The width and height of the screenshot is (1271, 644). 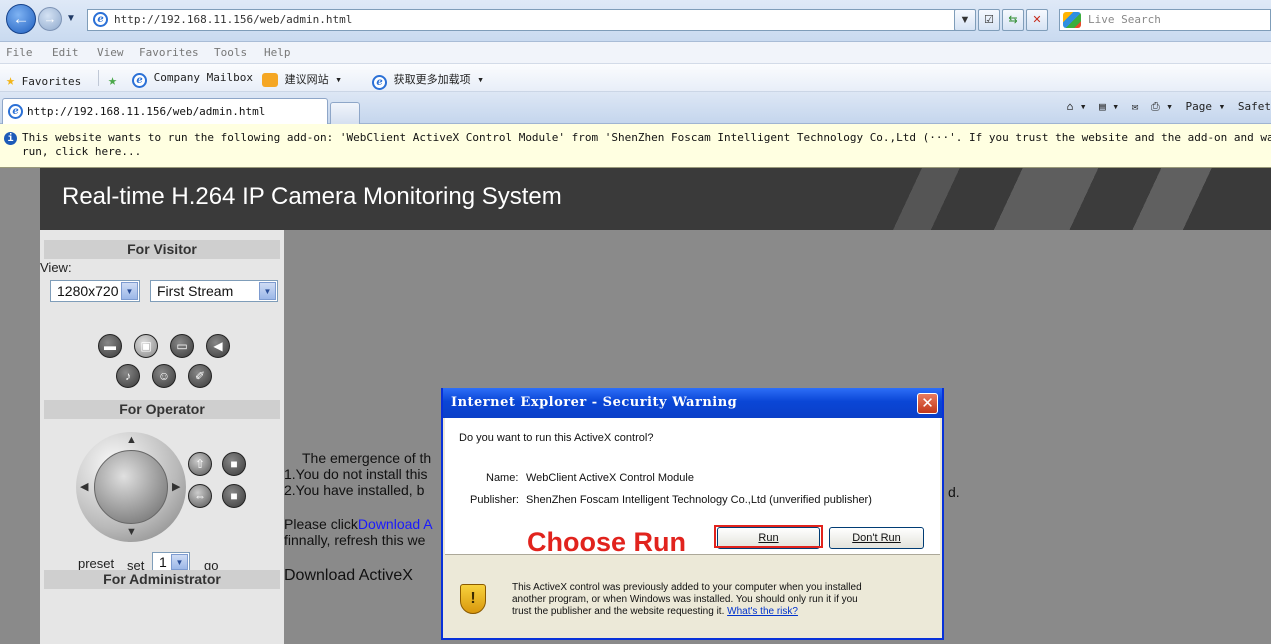 What do you see at coordinates (1254, 106) in the screenshot?
I see `safety-menu: Safet` at bounding box center [1254, 106].